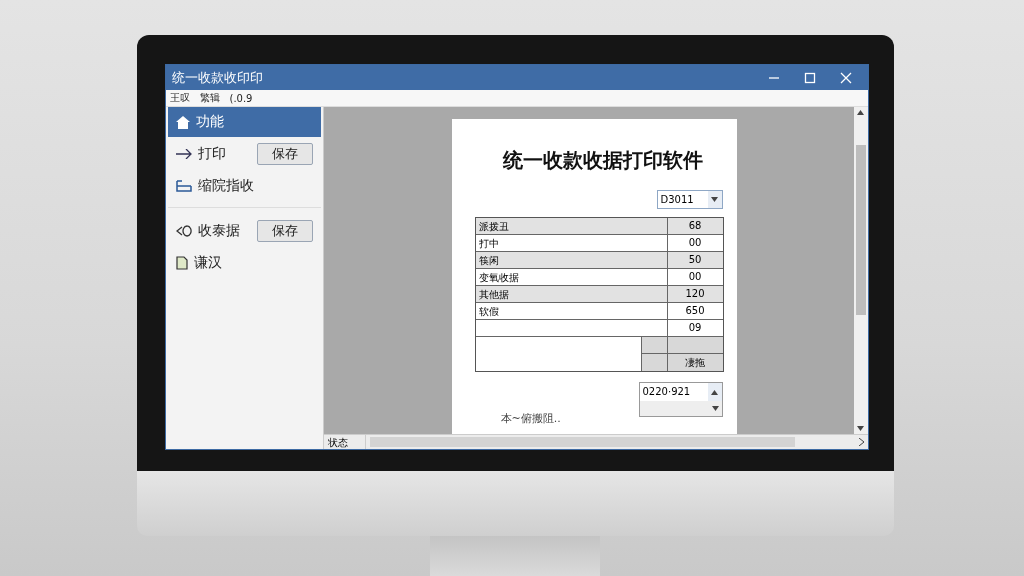  Describe the element at coordinates (244, 154) in the screenshot. I see `sidebar-item: 打印 保存` at that location.